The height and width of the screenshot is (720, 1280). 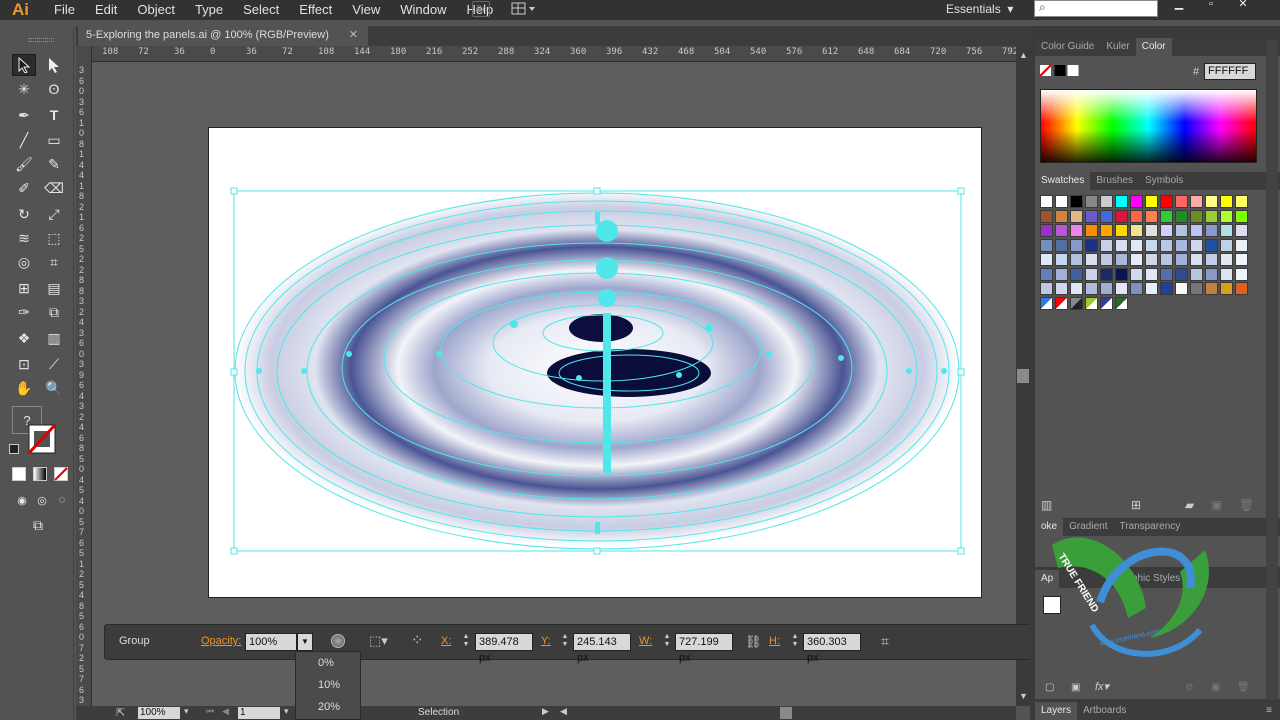 What do you see at coordinates (54, 364) in the screenshot?
I see `slice-tool-icon: ⟋` at bounding box center [54, 364].